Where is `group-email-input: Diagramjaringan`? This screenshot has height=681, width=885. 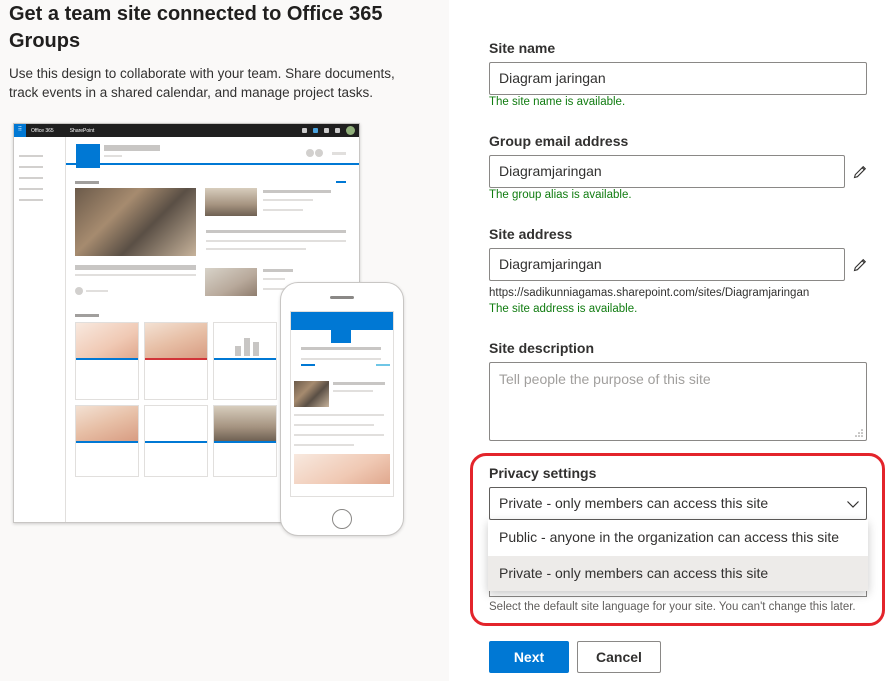 group-email-input: Diagramjaringan is located at coordinates (667, 171).